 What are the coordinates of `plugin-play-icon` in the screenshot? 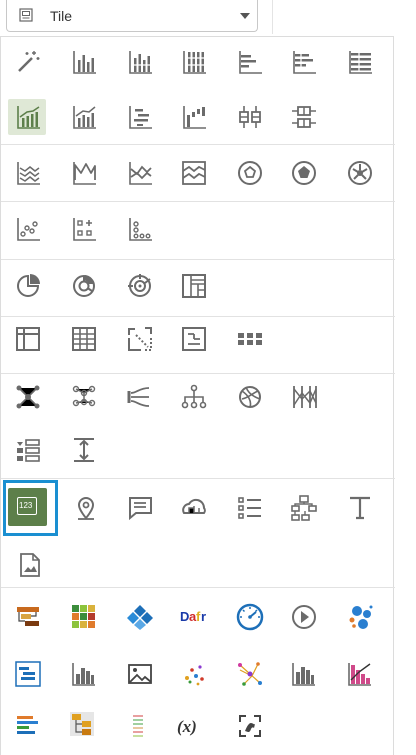 It's located at (304, 617).